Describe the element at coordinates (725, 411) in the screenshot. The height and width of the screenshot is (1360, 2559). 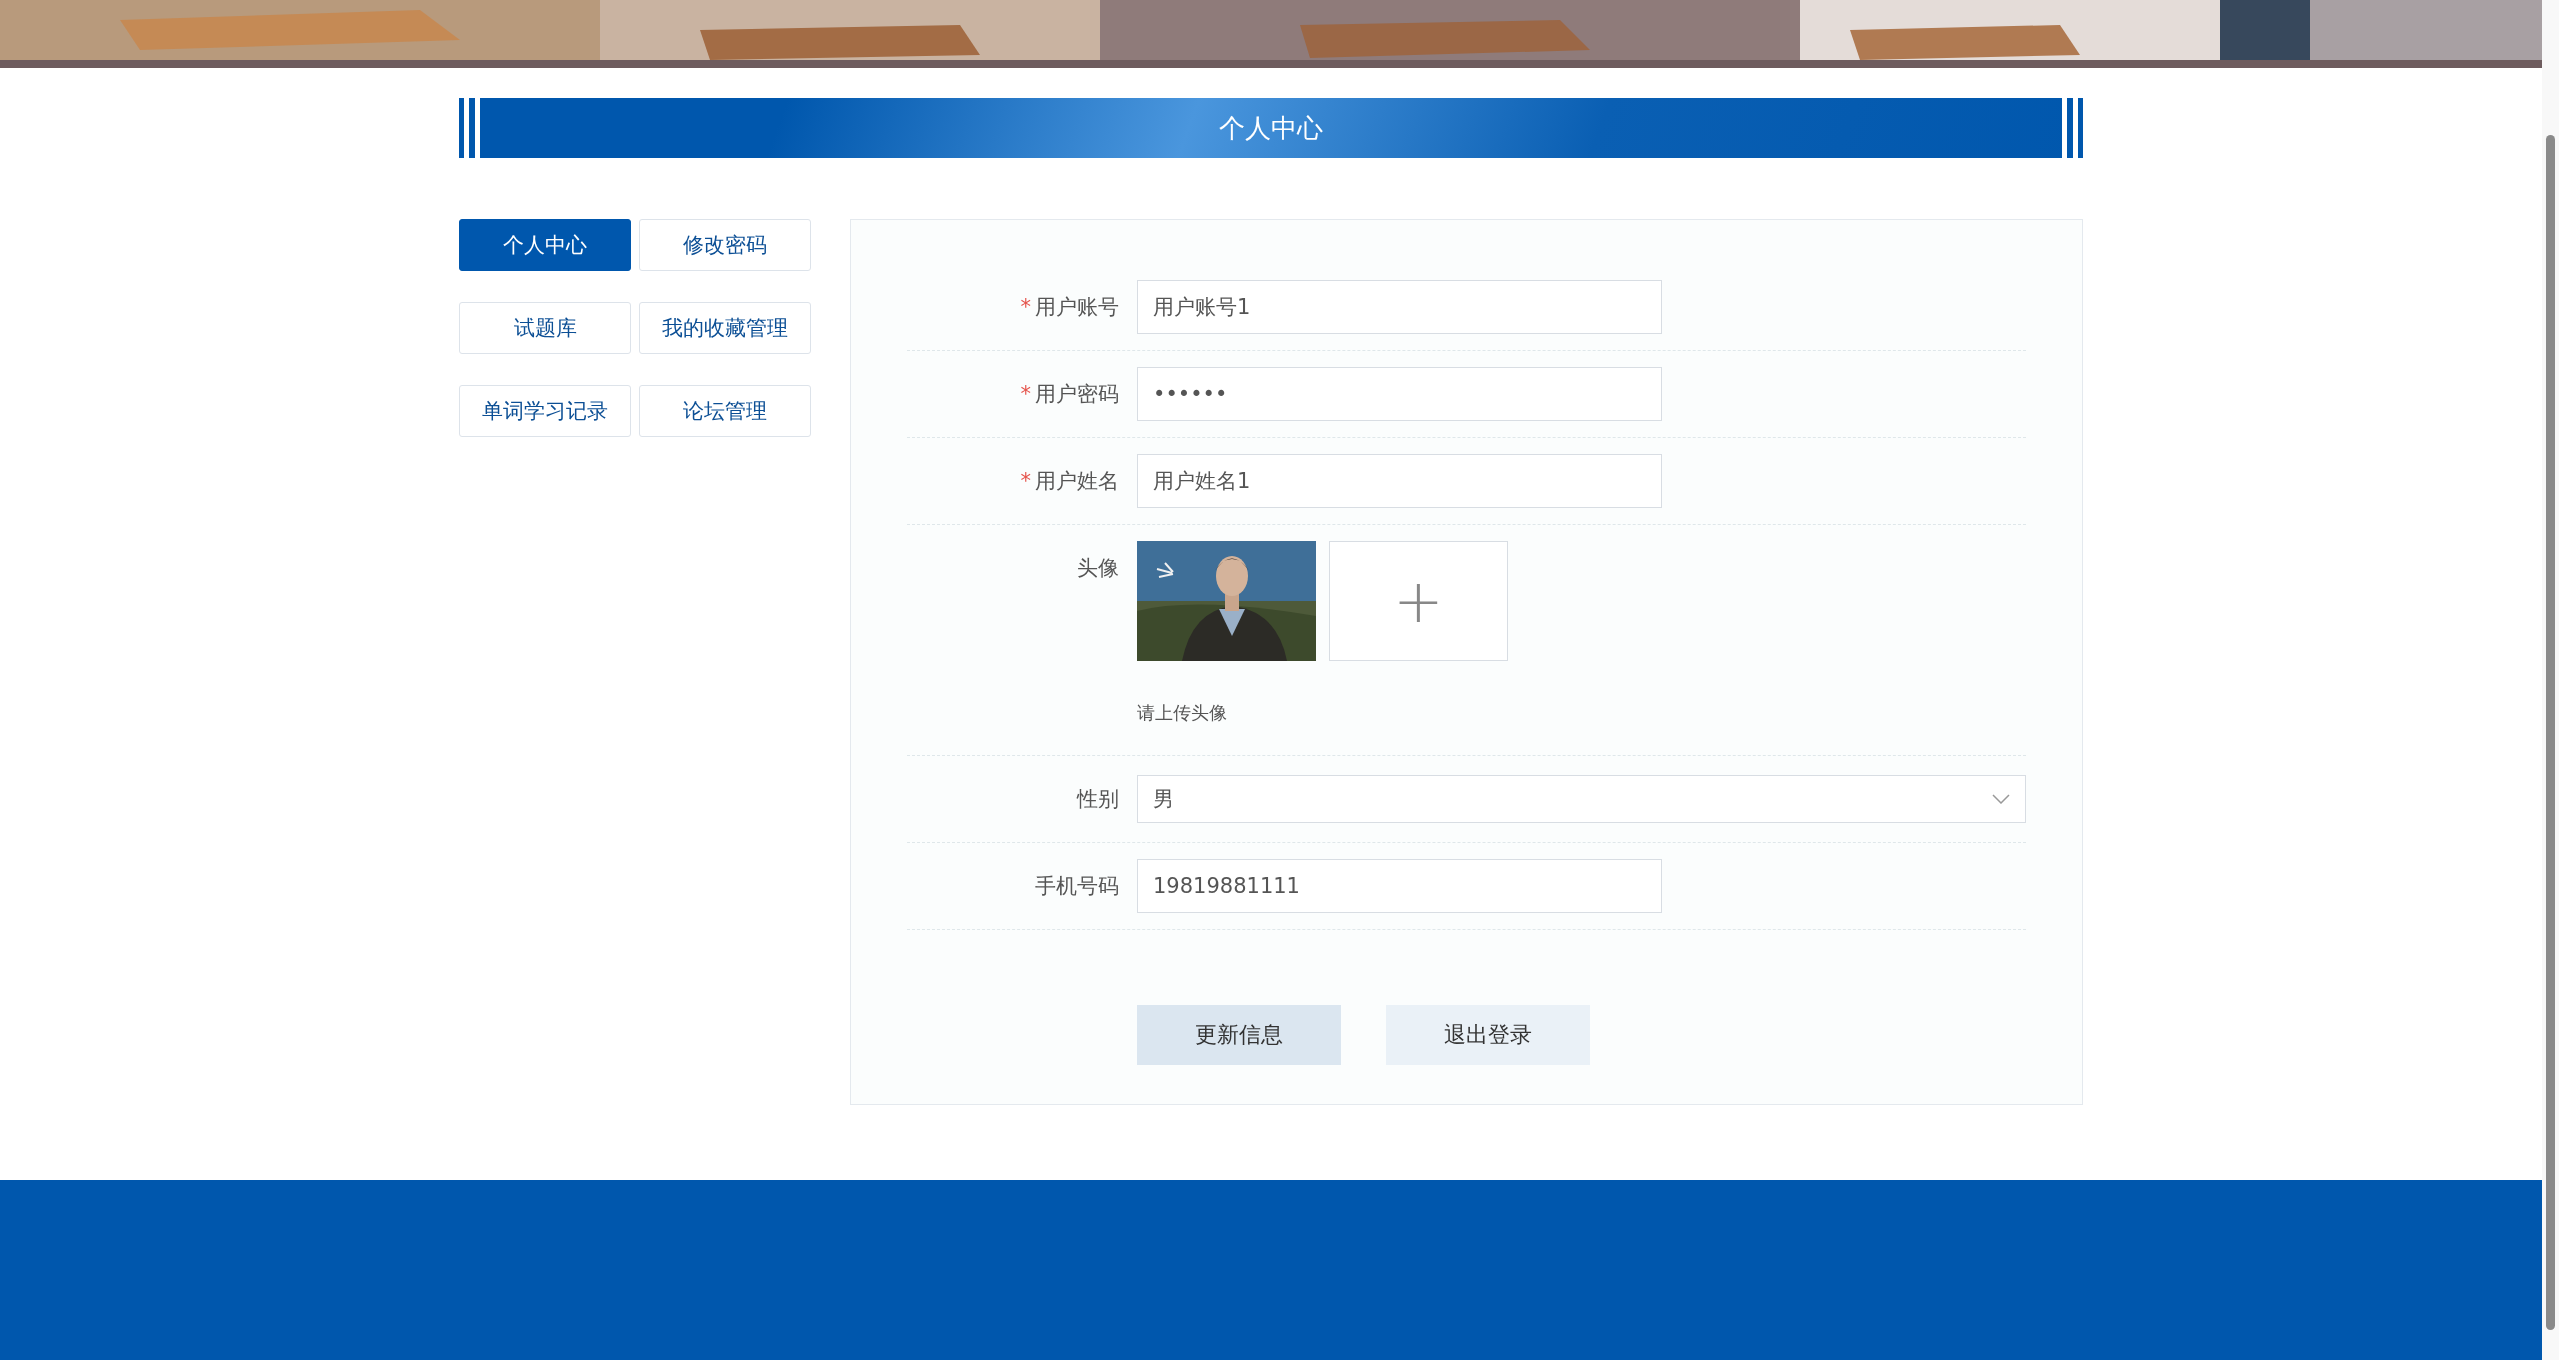
I see `nav-button: 论坛管理` at that location.